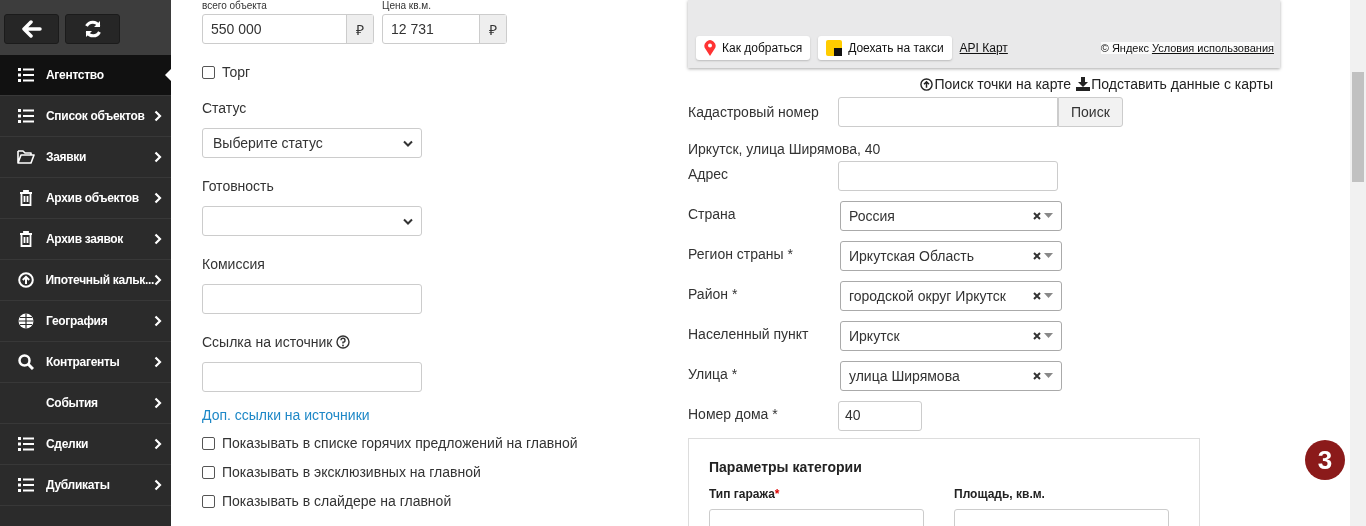 This screenshot has height=526, width=1366. What do you see at coordinates (834, 48) in the screenshot?
I see `taxi-icon` at bounding box center [834, 48].